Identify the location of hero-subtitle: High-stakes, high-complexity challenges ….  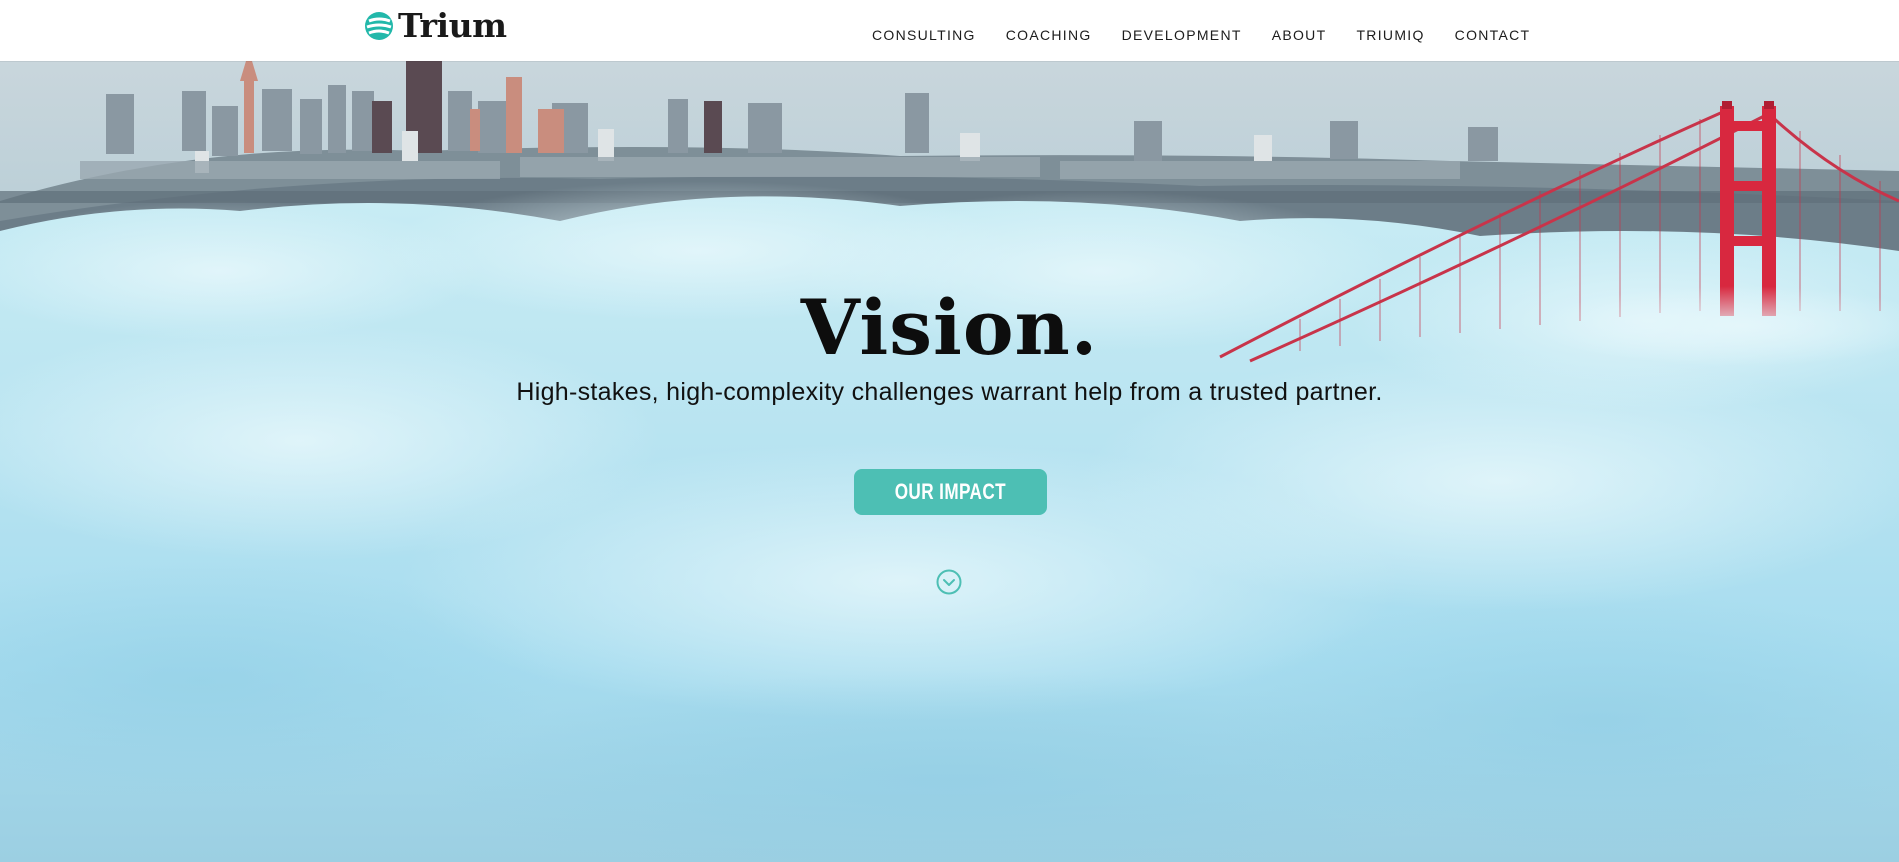
(949, 392).